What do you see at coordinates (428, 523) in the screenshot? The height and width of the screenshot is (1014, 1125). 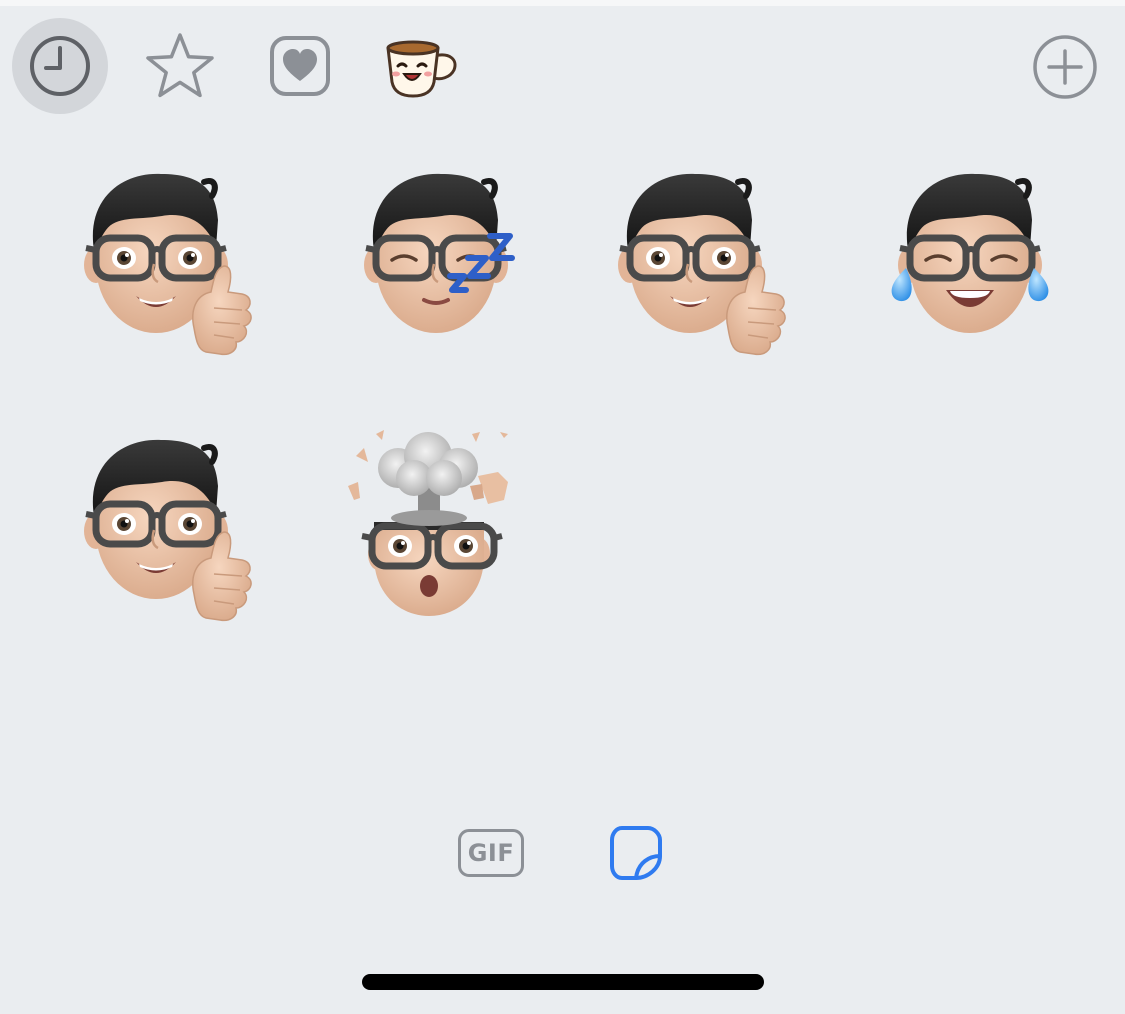 I see `memoji-mind-blown-image` at bounding box center [428, 523].